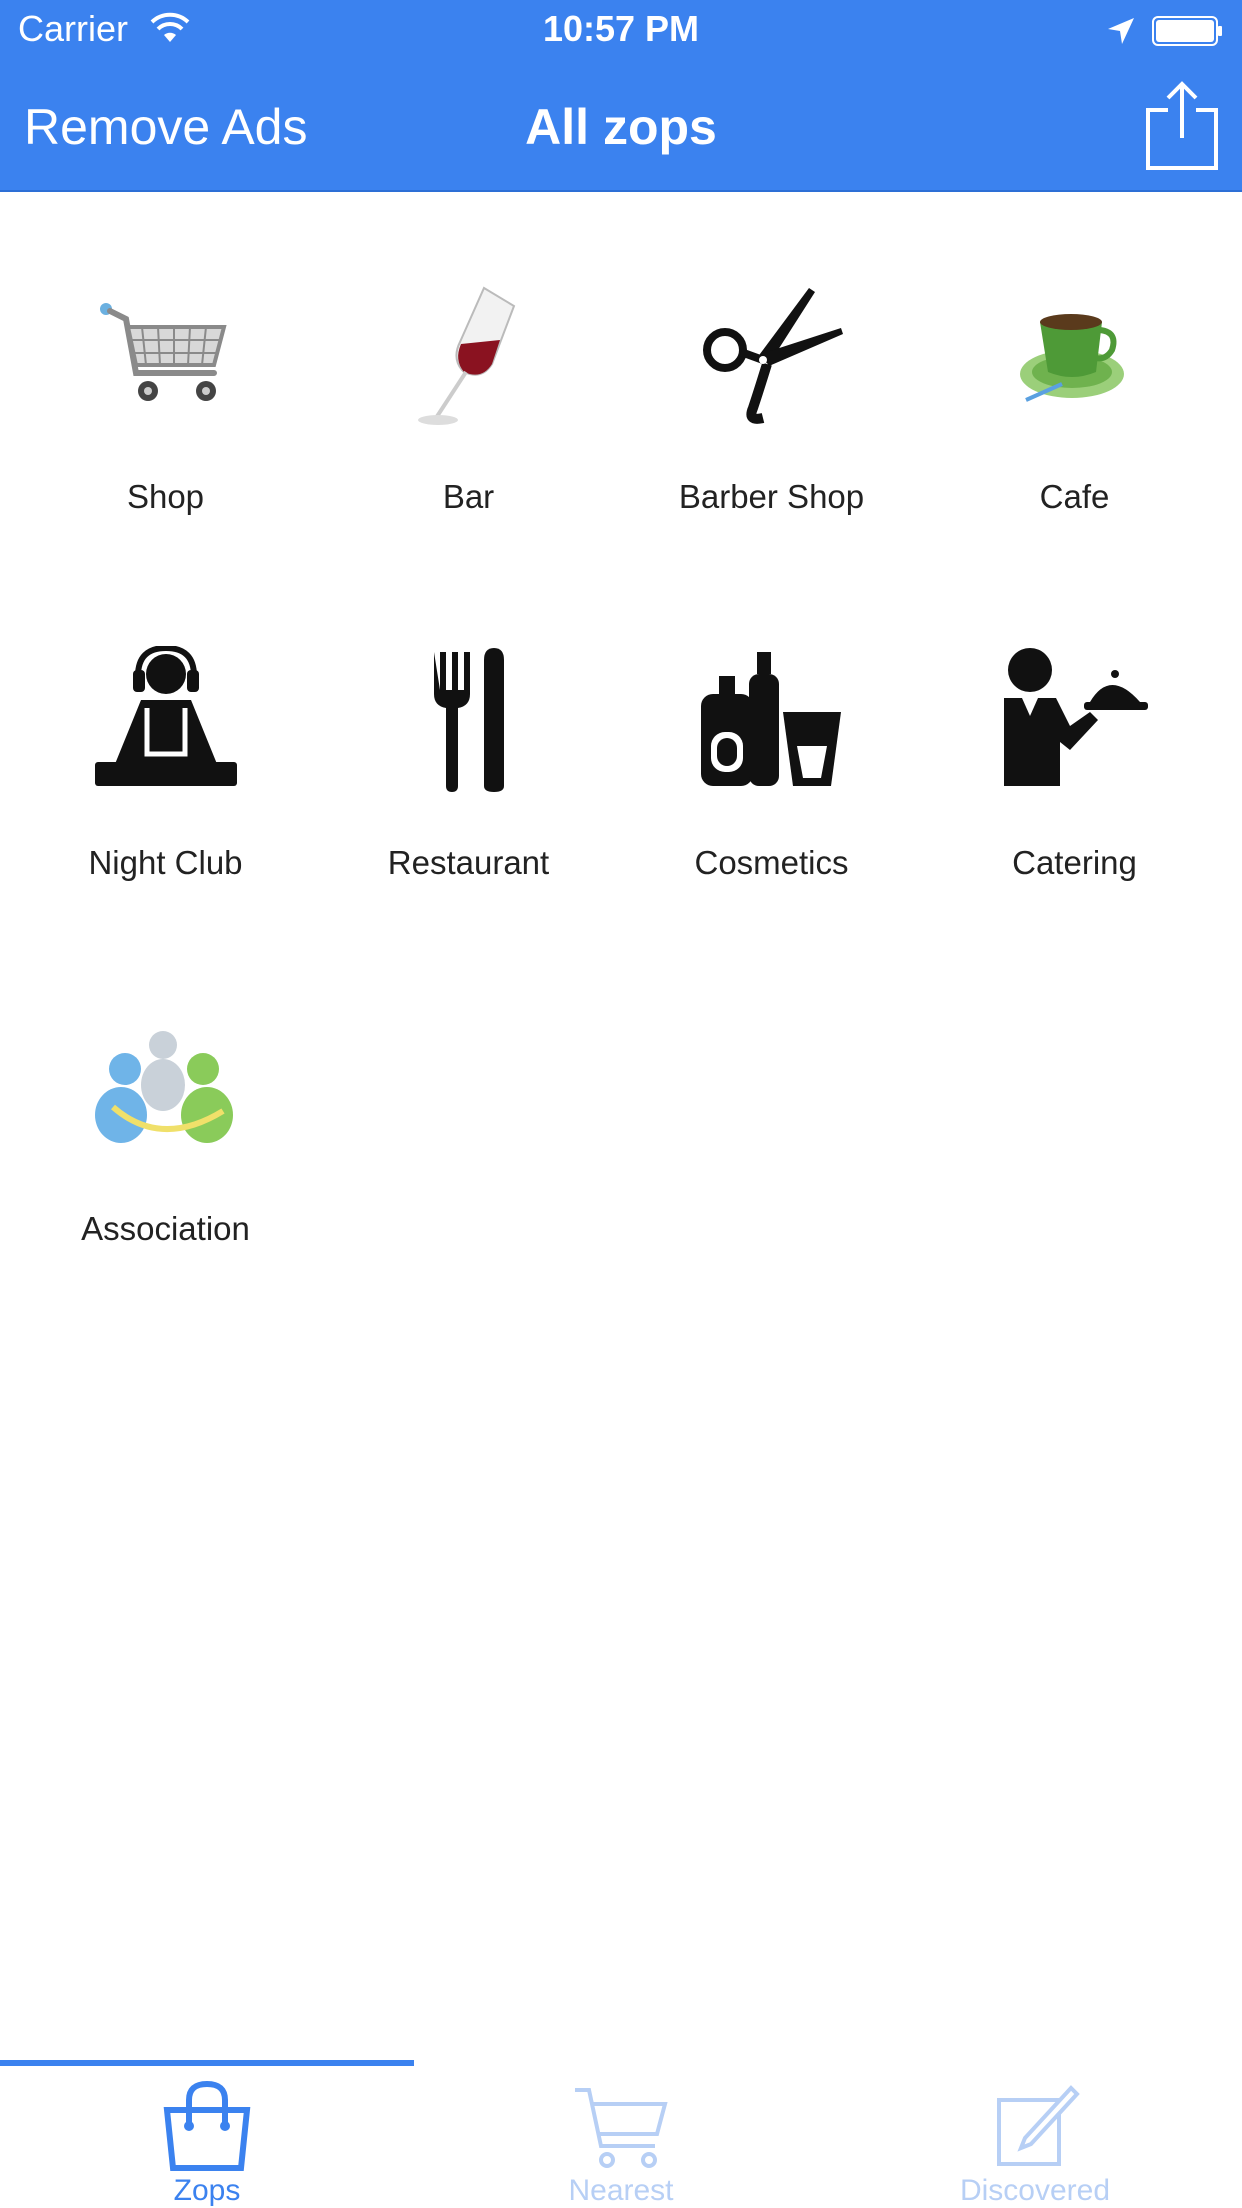  Describe the element at coordinates (468, 496) in the screenshot. I see `category-label: Bar` at that location.